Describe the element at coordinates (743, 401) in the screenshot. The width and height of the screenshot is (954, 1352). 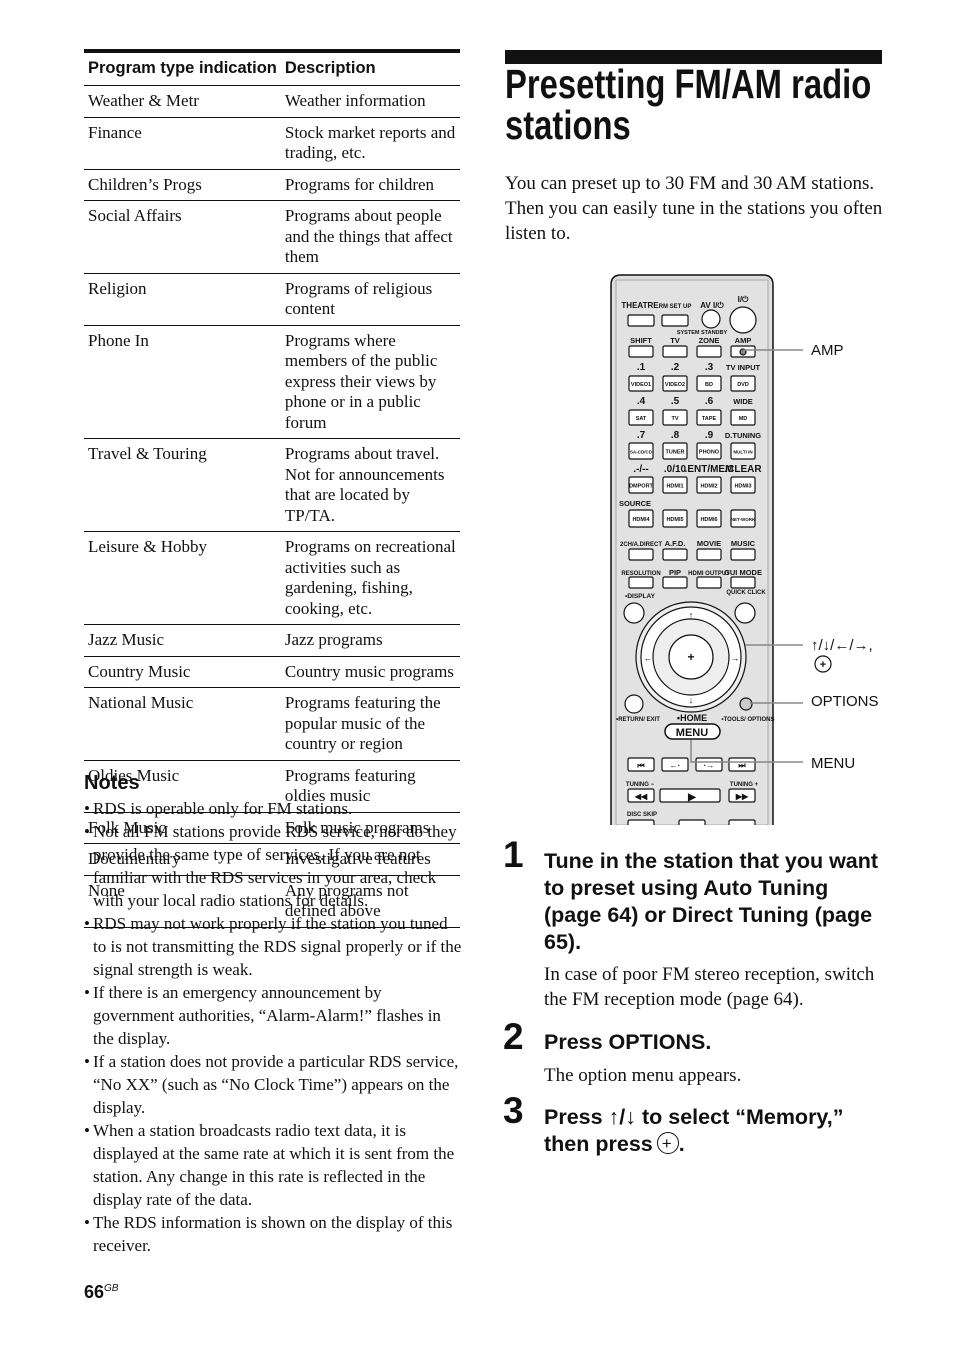
I see `remote-key-label: WIDE` at that location.